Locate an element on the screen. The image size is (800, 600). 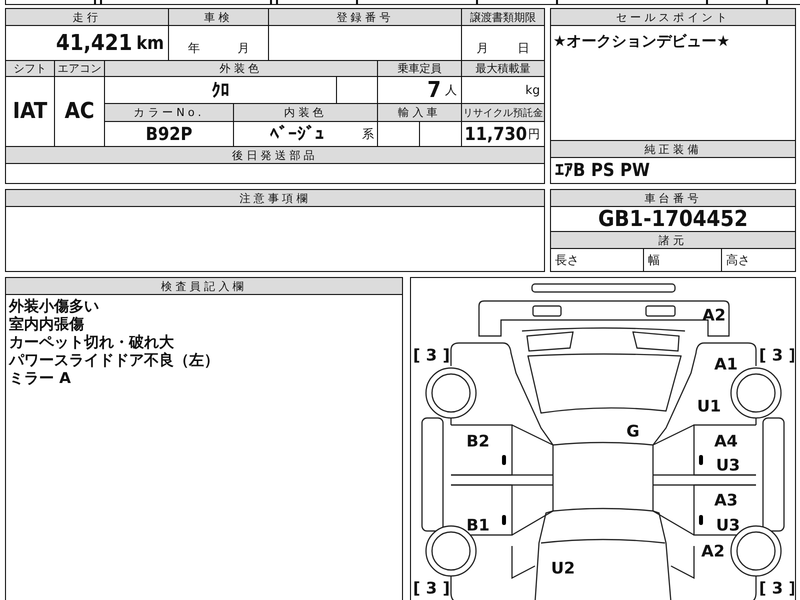
unit-label: 人 is located at coordinates (451, 90).